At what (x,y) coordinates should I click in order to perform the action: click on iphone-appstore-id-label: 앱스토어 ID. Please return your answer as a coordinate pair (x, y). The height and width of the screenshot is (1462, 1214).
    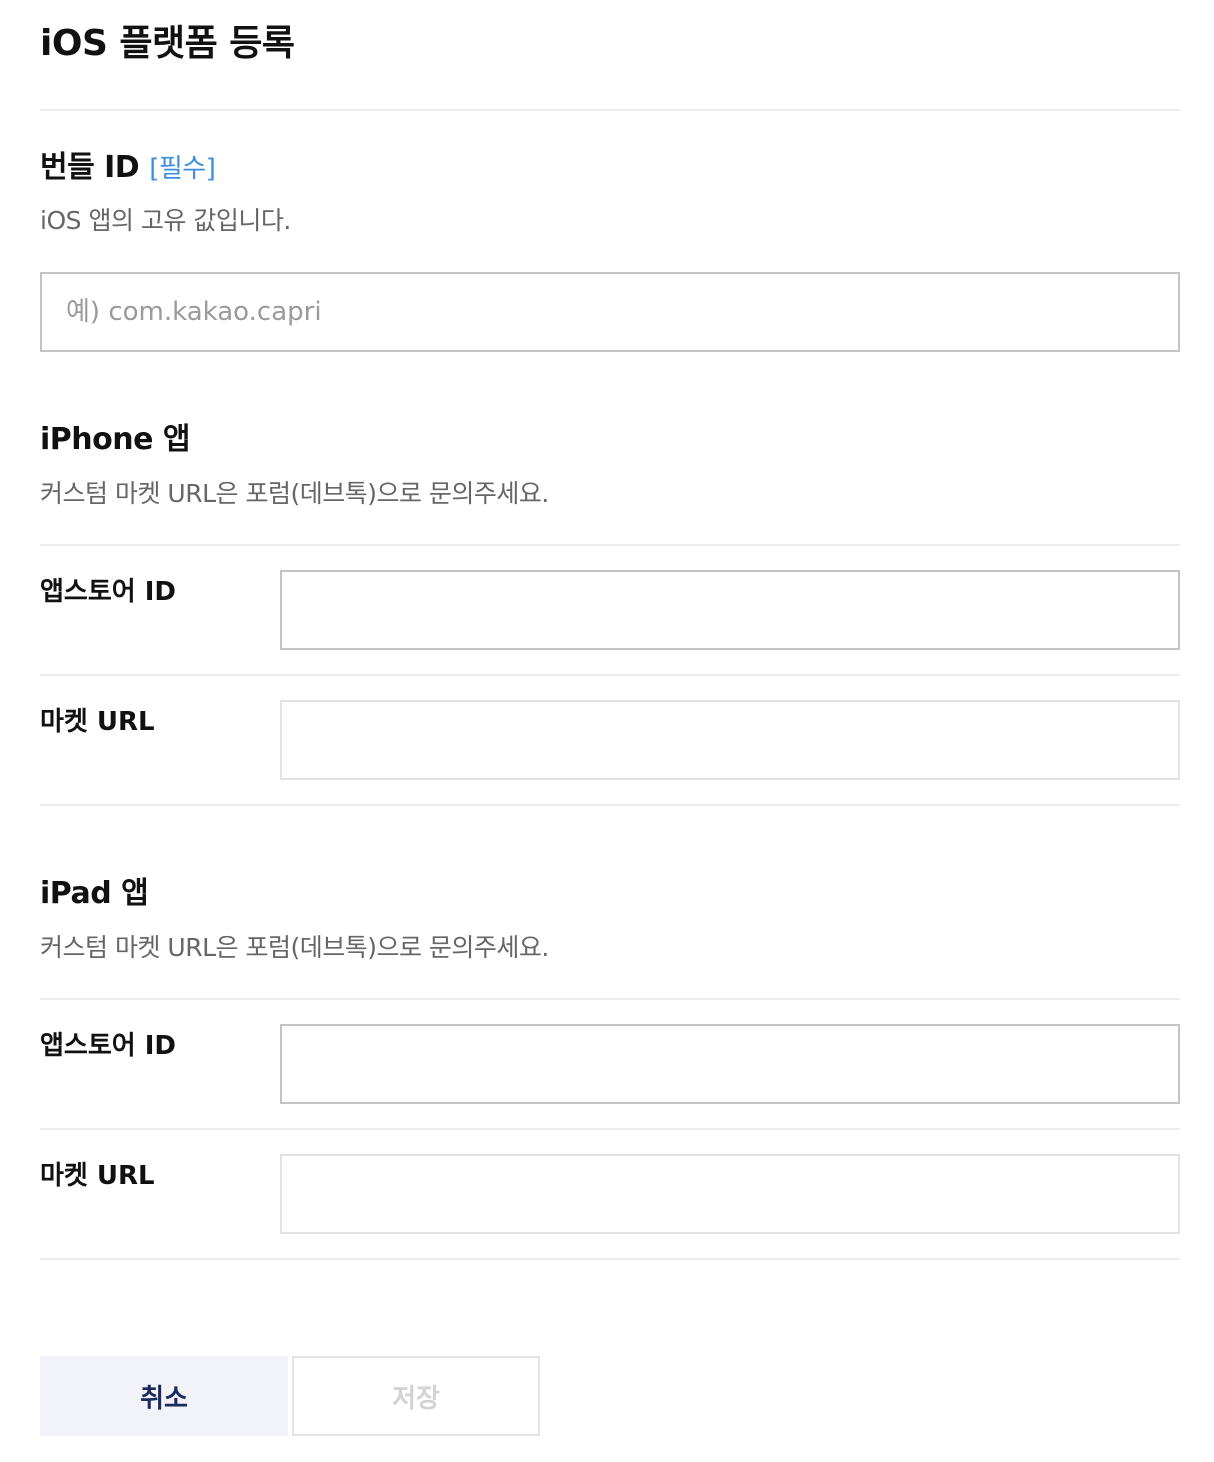
    Looking at the image, I should click on (108, 592).